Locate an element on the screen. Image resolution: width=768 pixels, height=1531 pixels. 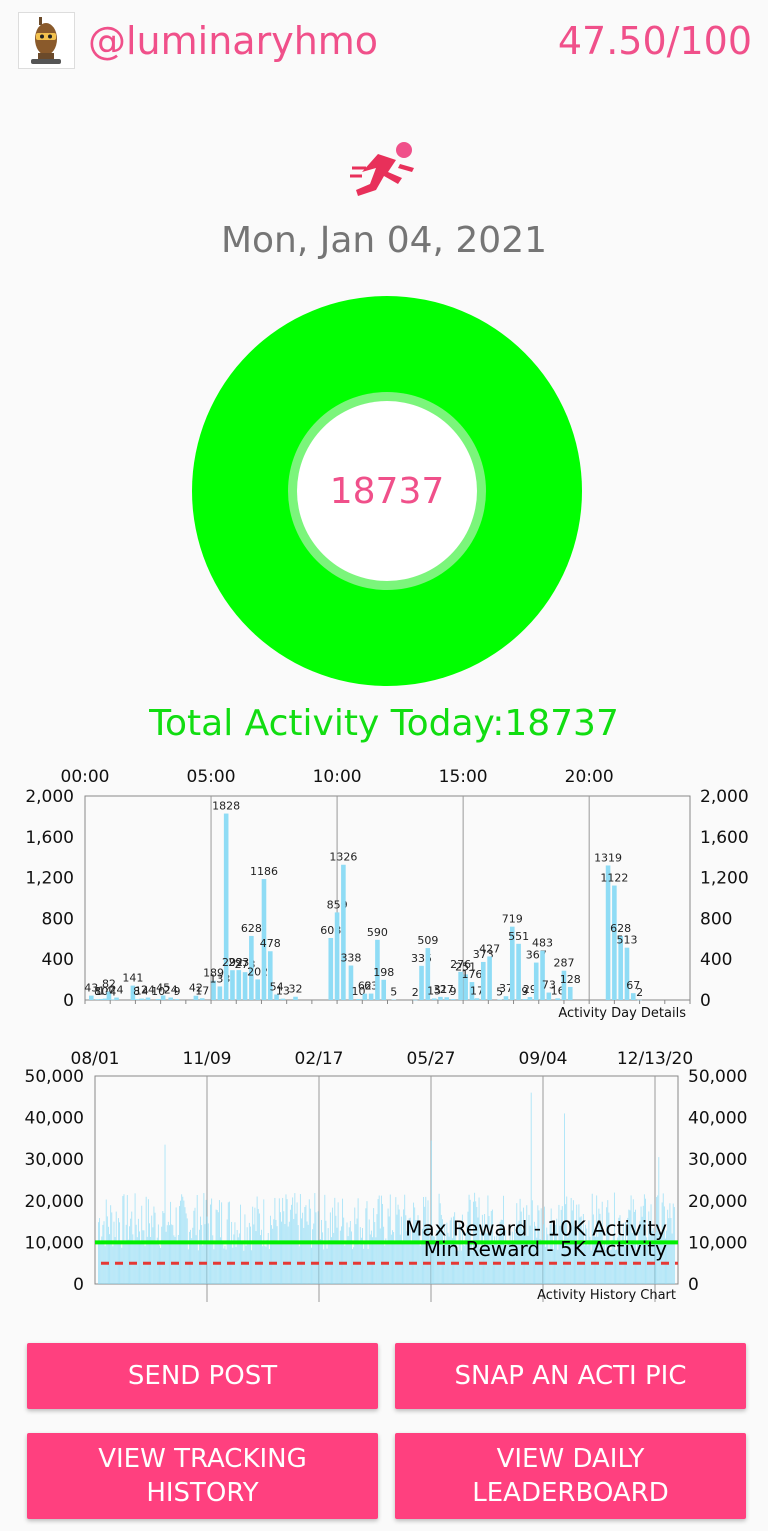
robot-avatar-icon is located at coordinates (46, 40).